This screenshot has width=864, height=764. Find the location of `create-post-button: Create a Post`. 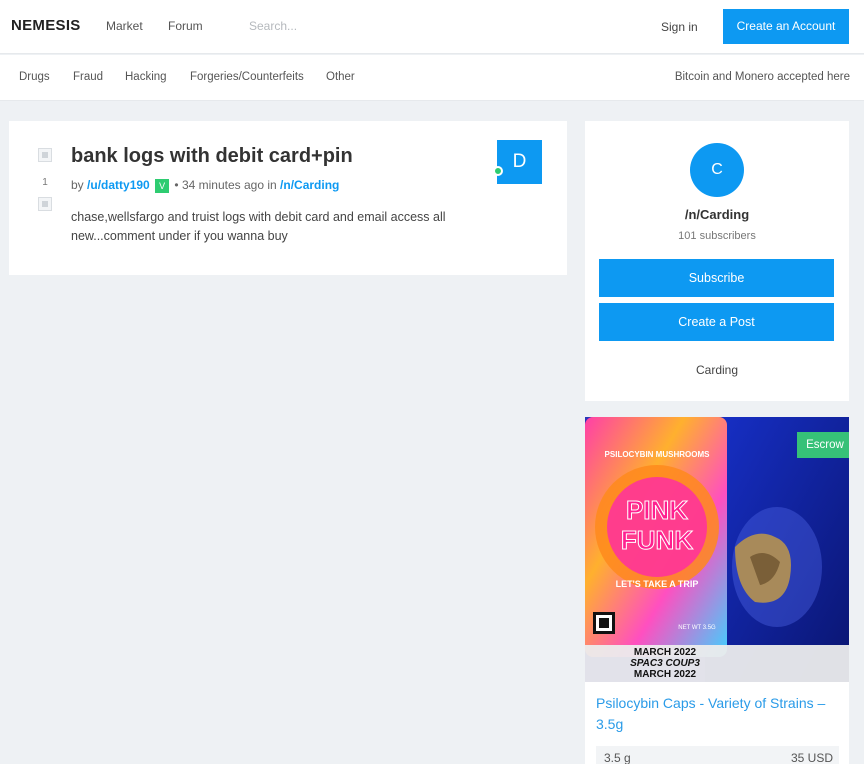

create-post-button: Create a Post is located at coordinates (716, 322).